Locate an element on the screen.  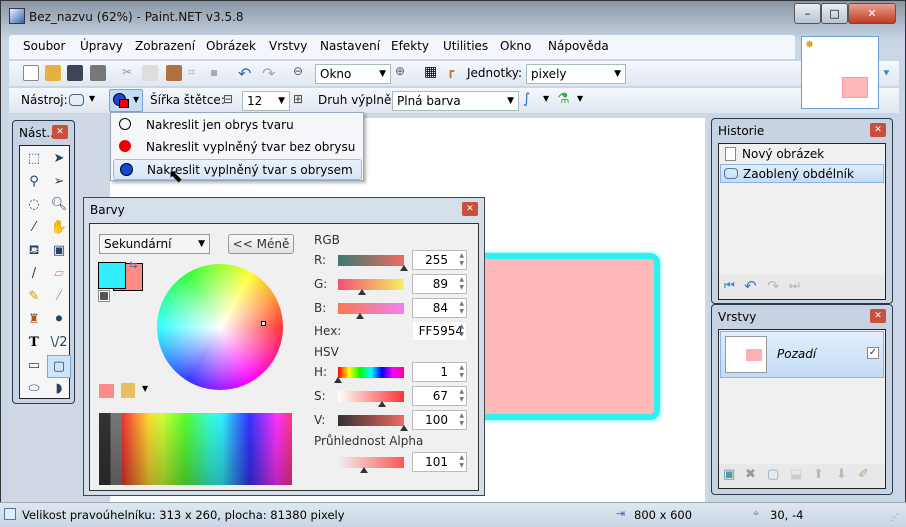
menu-upravy: Úpravy is located at coordinates (101, 46).